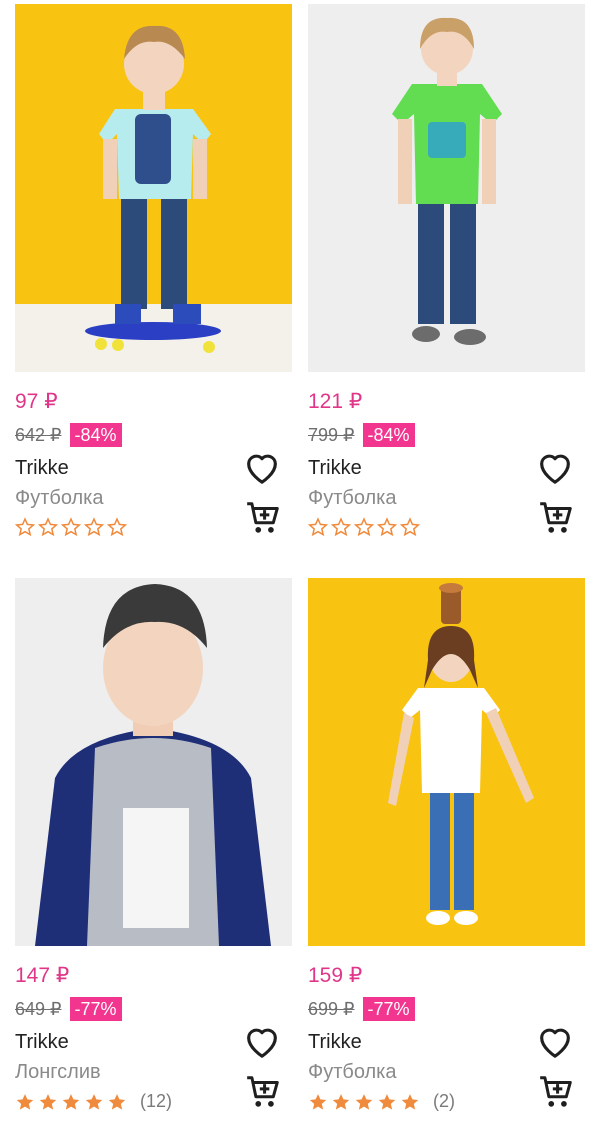 This screenshot has height=1135, width=600. What do you see at coordinates (156, 1101) in the screenshot?
I see `review-count: (12)` at bounding box center [156, 1101].